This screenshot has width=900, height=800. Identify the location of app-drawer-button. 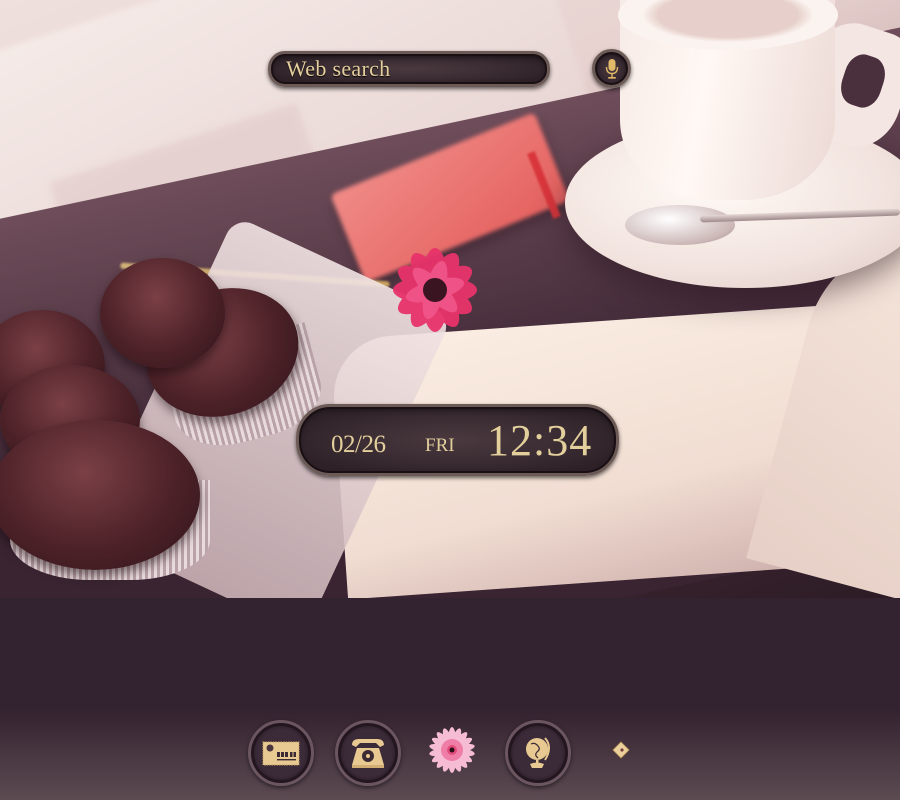
(621, 750).